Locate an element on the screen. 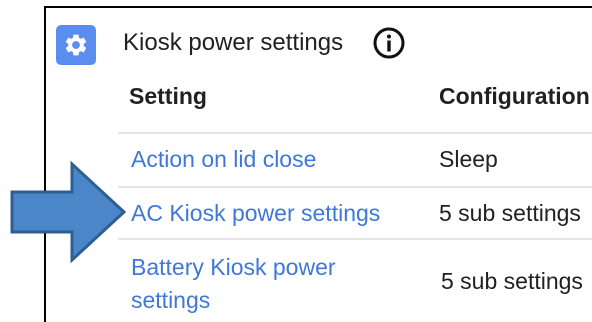 The width and height of the screenshot is (592, 322). setting-link-action-on-lid-close: Action on lid close is located at coordinates (223, 159).